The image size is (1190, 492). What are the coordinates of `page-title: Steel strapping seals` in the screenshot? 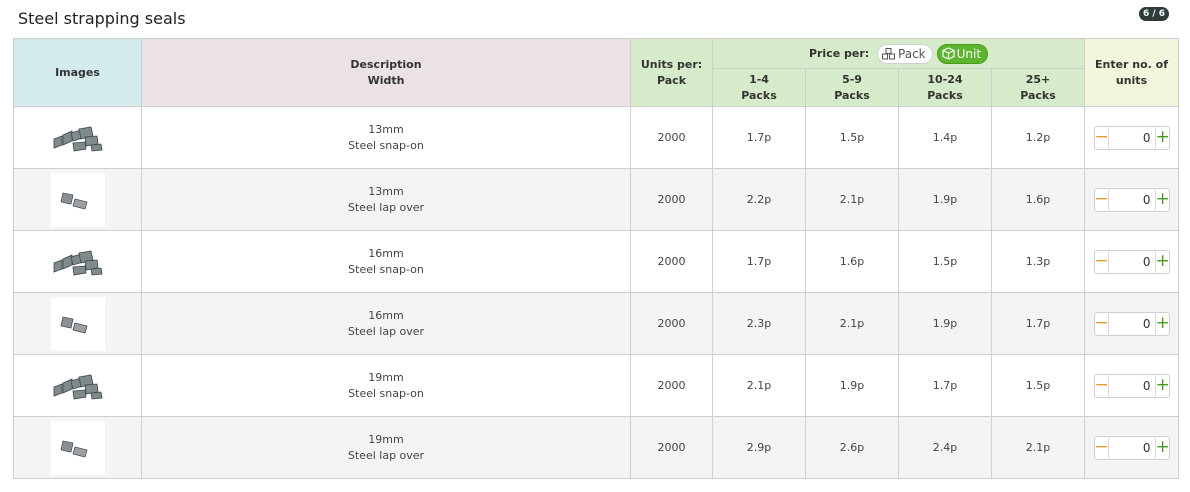 It's located at (102, 18).